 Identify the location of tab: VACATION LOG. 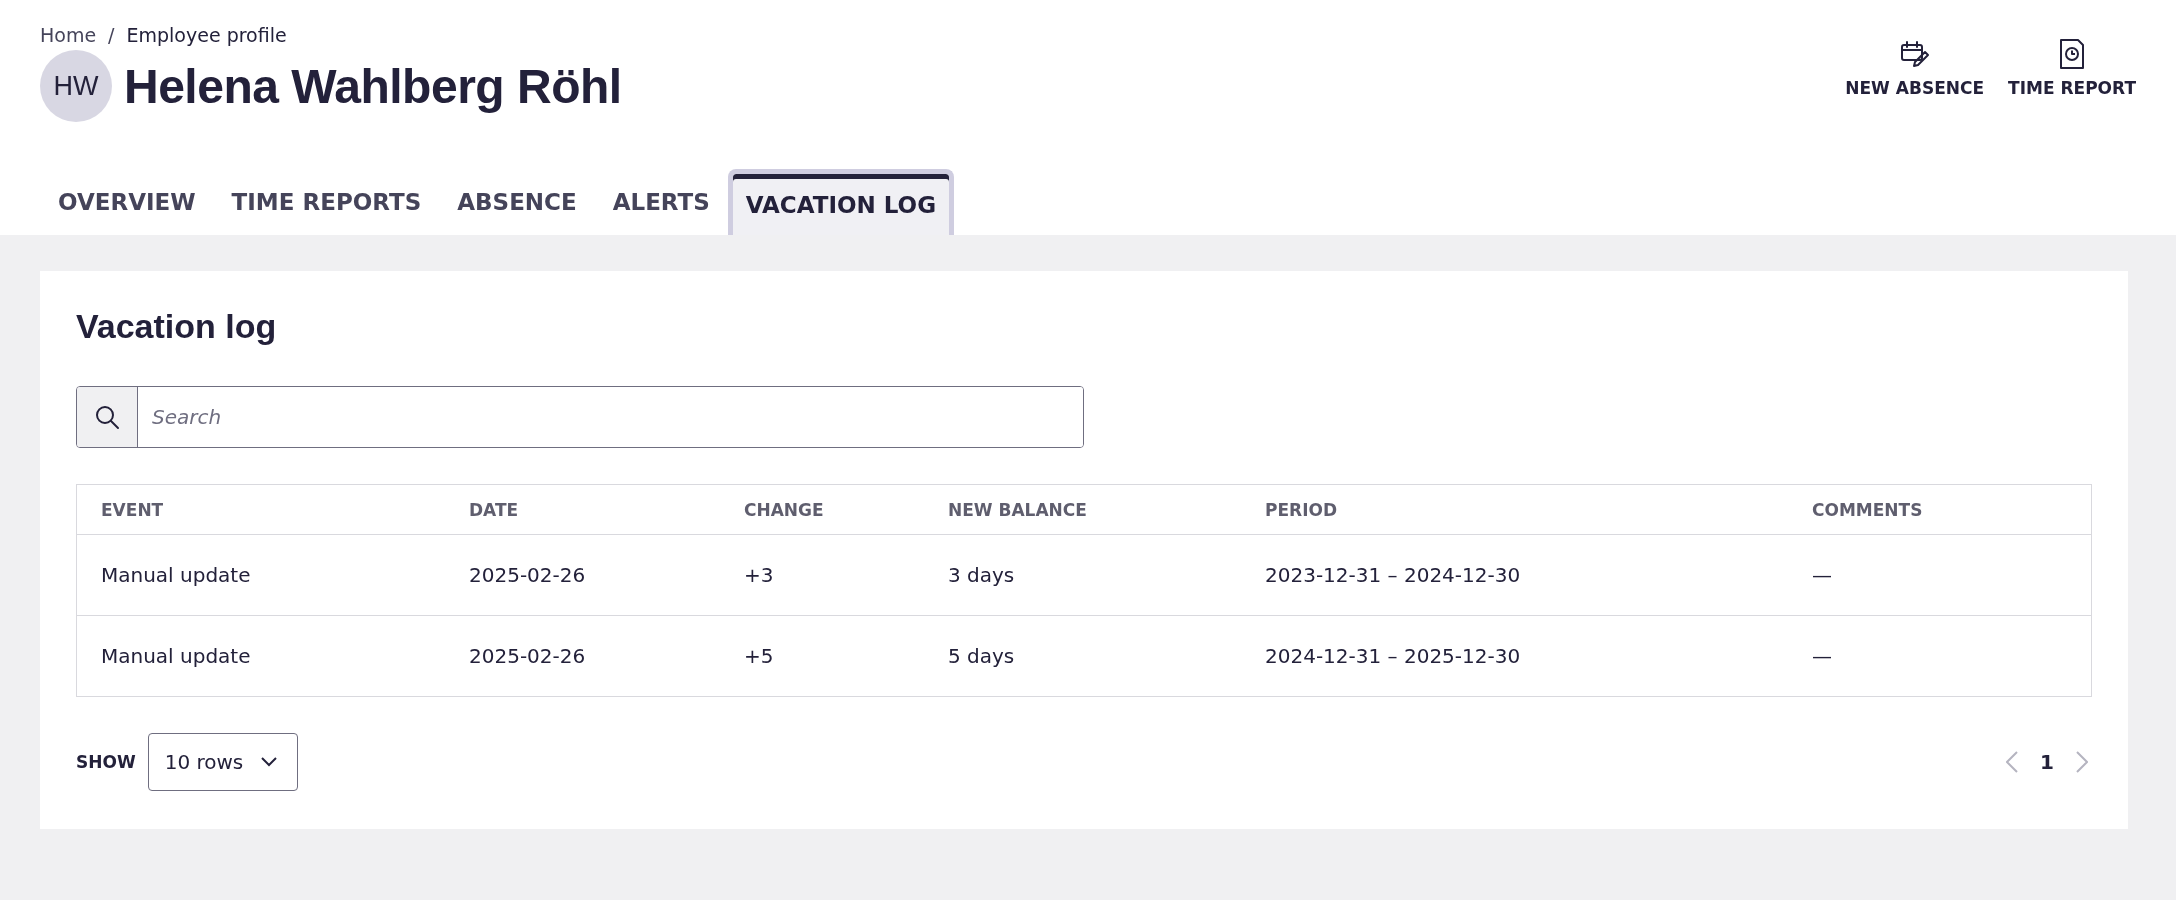
(841, 202).